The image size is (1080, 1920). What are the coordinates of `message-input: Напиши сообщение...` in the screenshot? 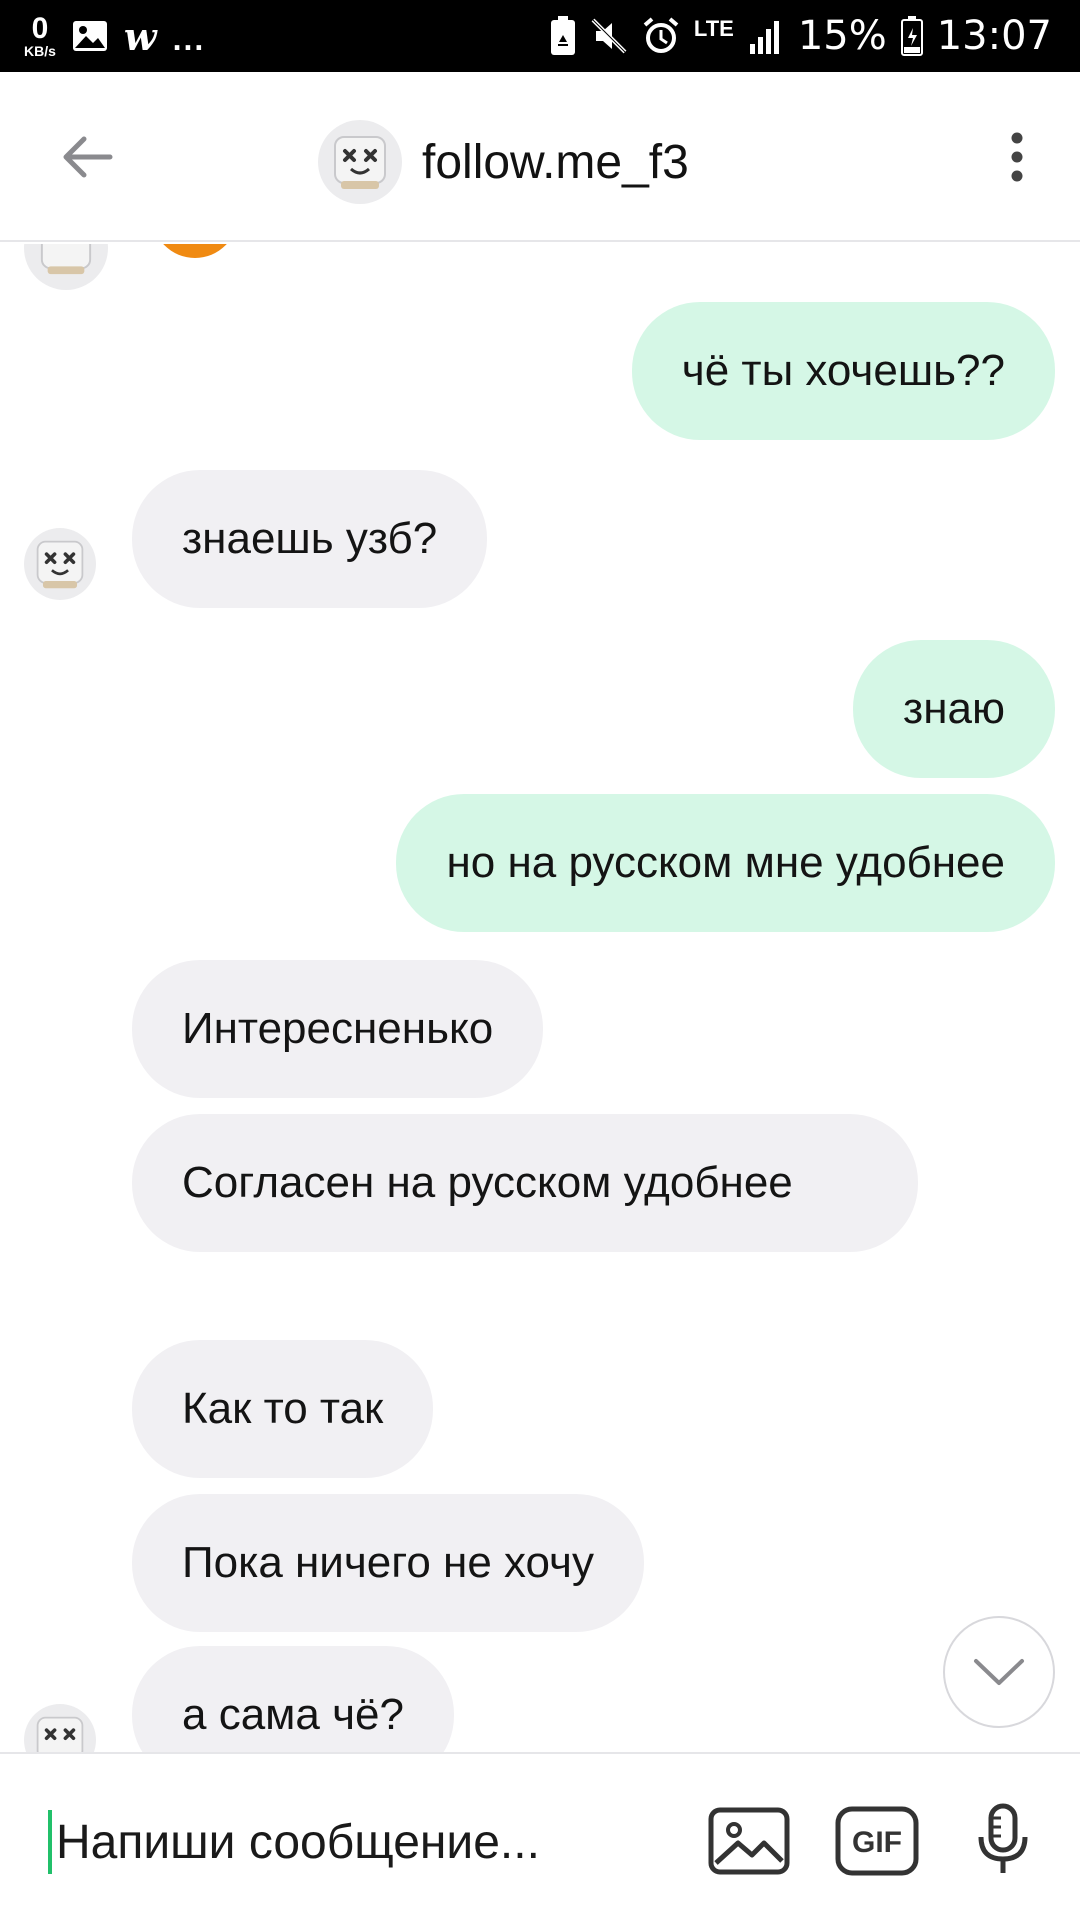 It's located at (358, 1842).